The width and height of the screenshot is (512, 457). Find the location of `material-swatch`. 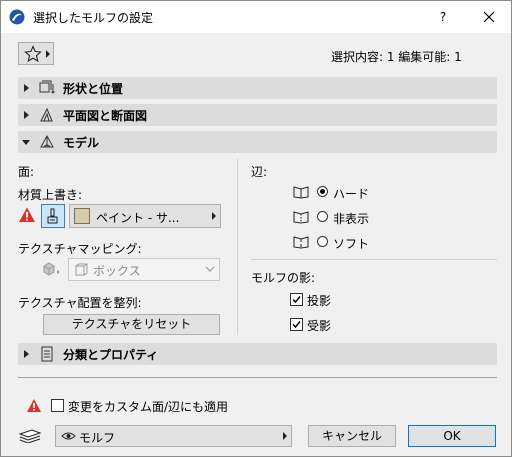

material-swatch is located at coordinates (82, 216).